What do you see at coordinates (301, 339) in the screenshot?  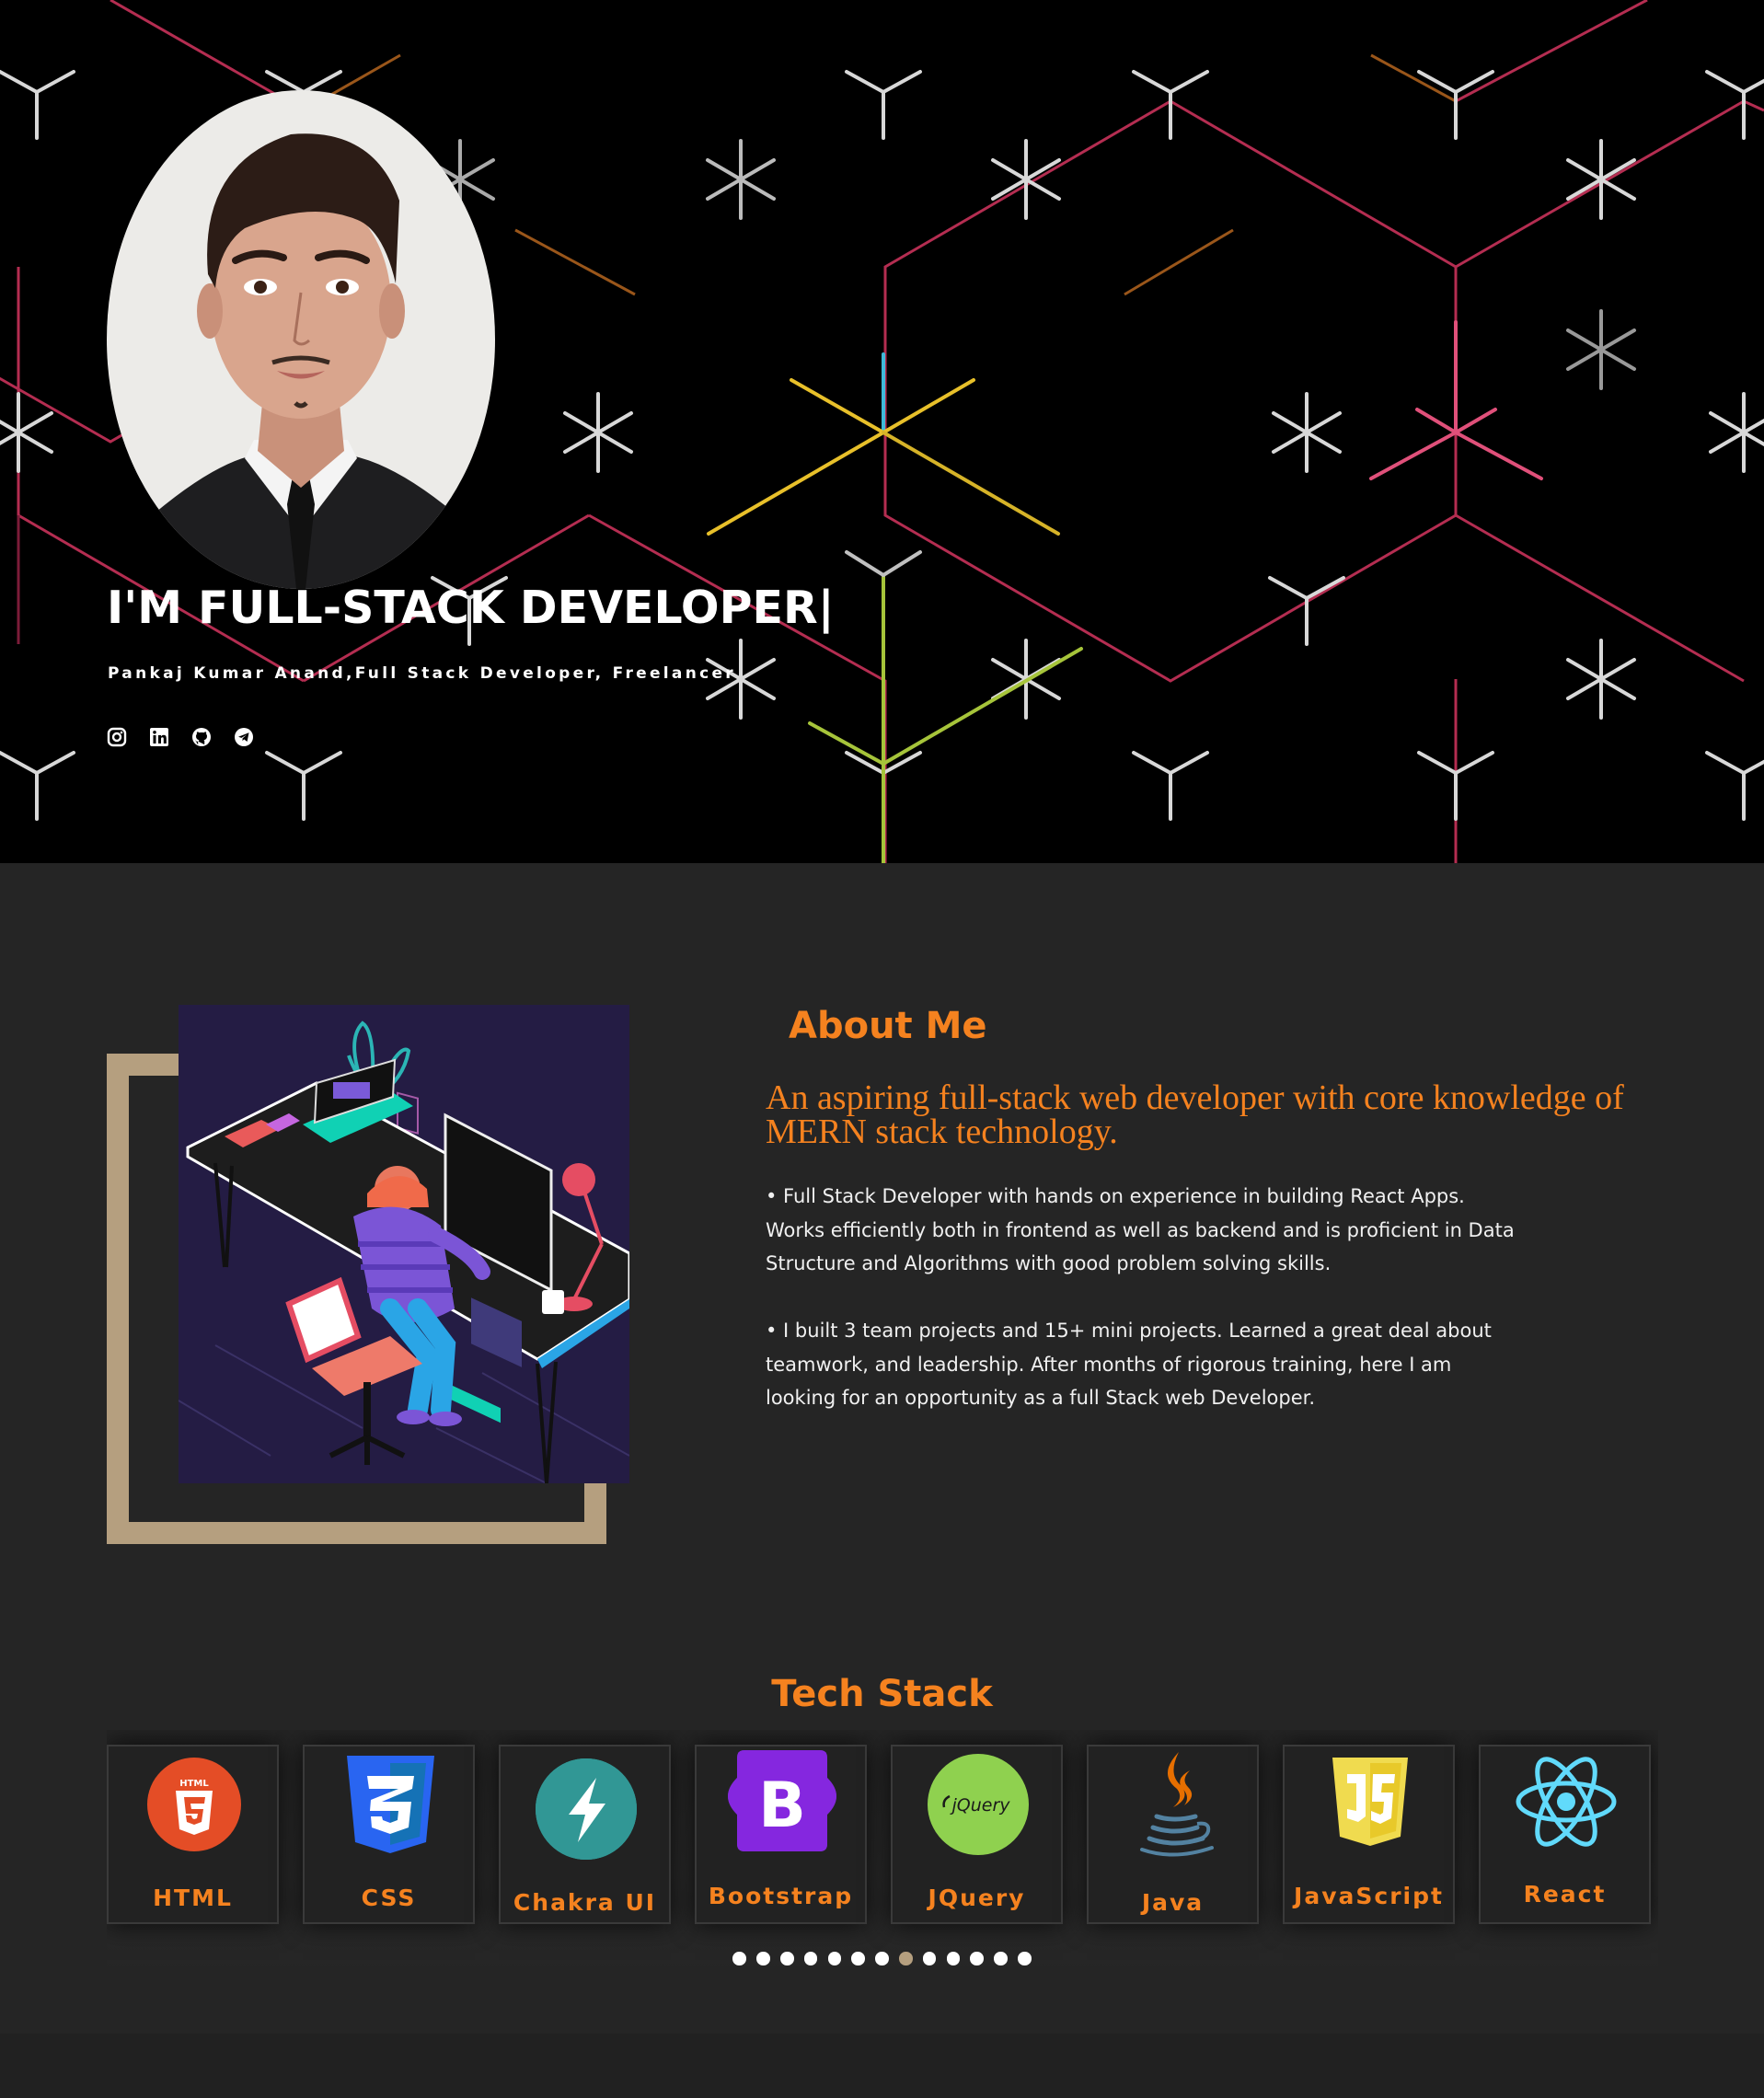 I see `profile-photo` at bounding box center [301, 339].